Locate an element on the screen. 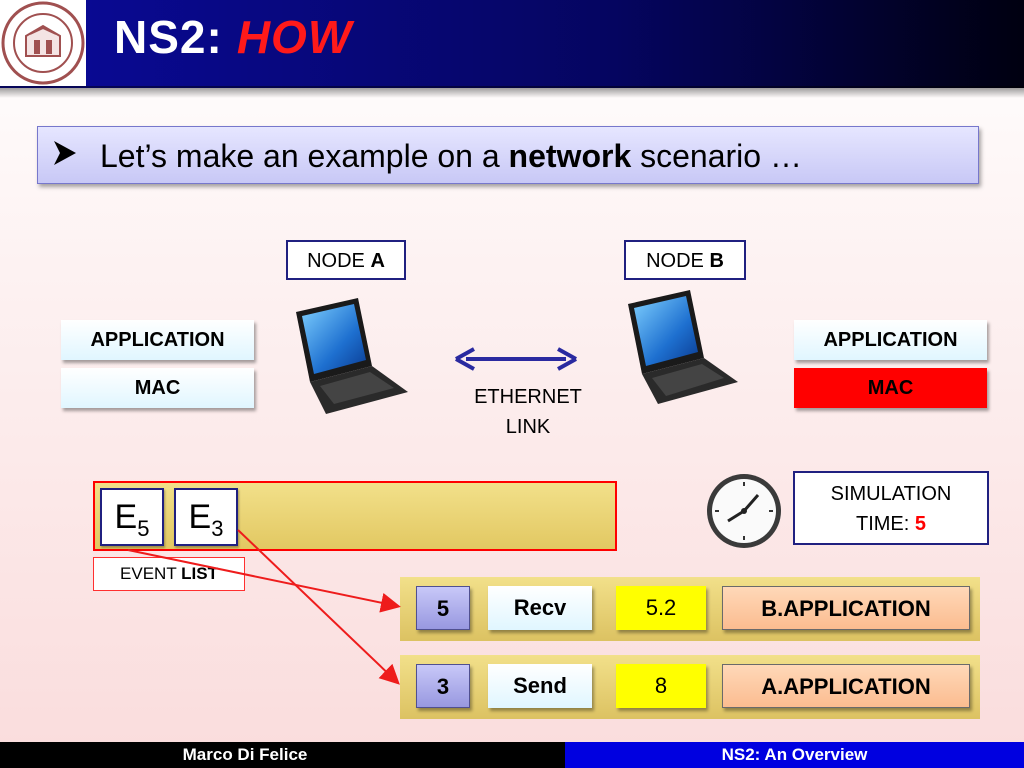 The image size is (1024, 768). e3-pointer-arrow is located at coordinates (318, 607).